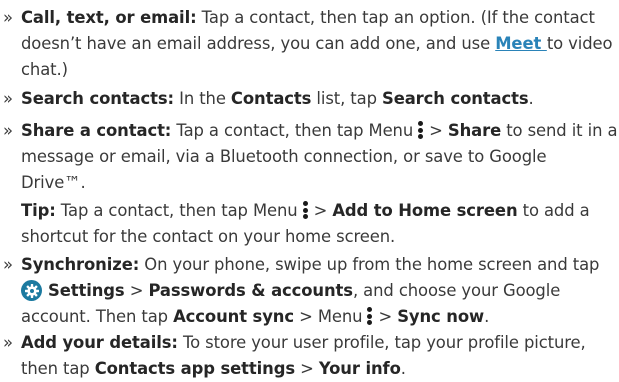 The height and width of the screenshot is (382, 619). I want to click on settings-gear-icon, so click(31, 290).